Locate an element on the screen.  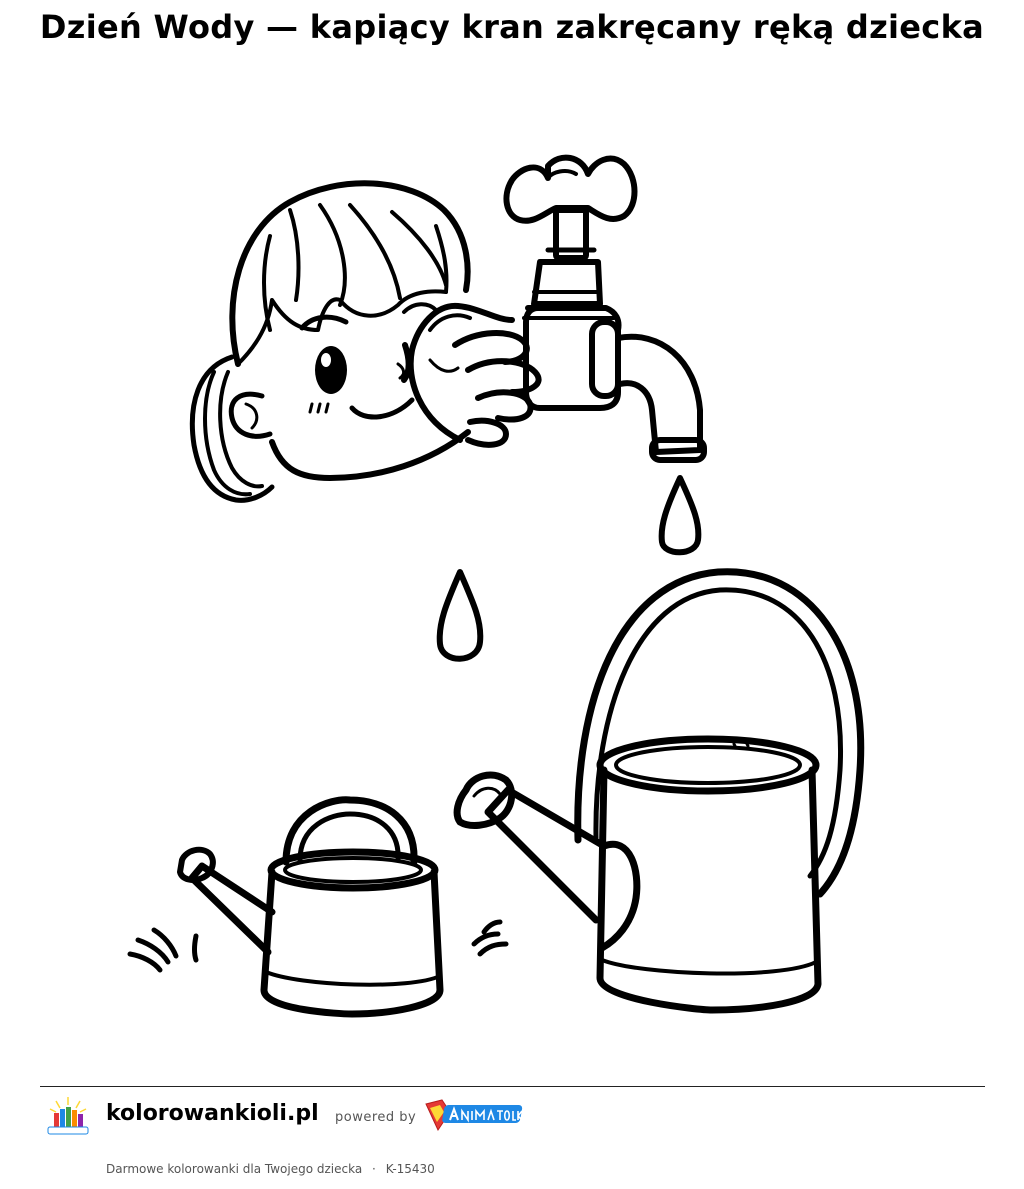
footer-divider is located at coordinates (512, 1086).